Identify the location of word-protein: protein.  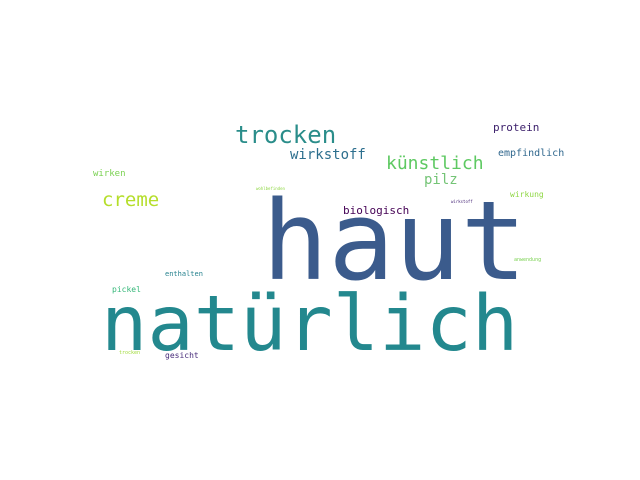
(516, 127).